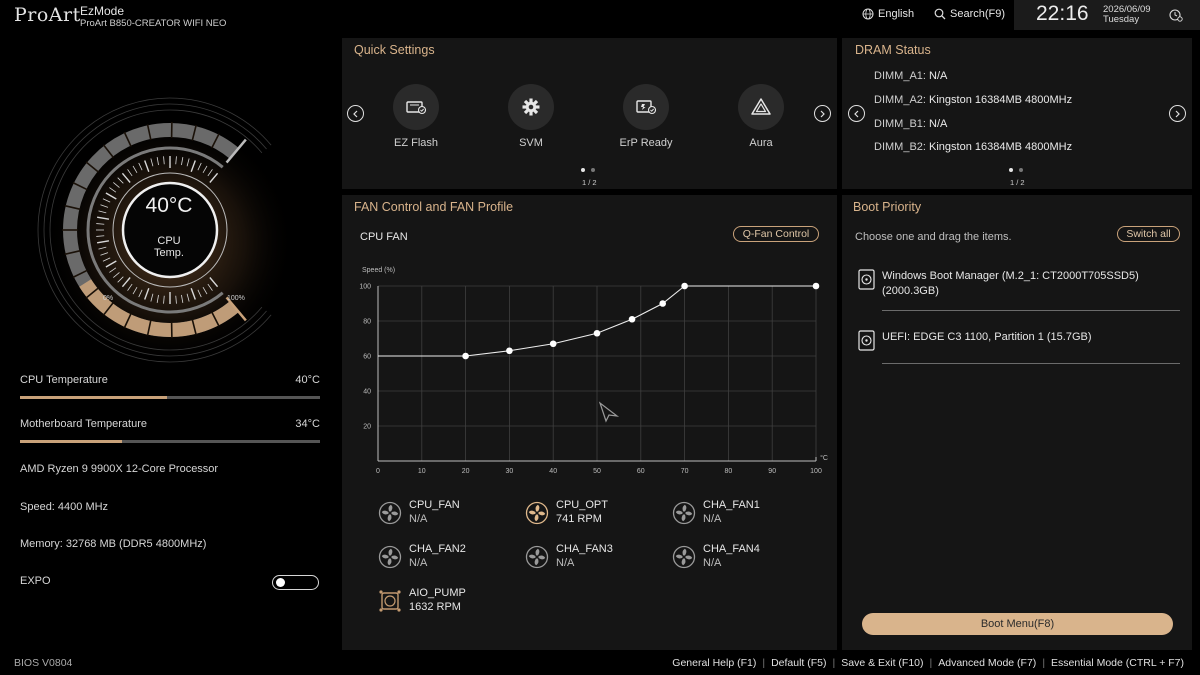 Image resolution: width=1200 pixels, height=675 pixels. I want to click on pump-icon, so click(390, 601).